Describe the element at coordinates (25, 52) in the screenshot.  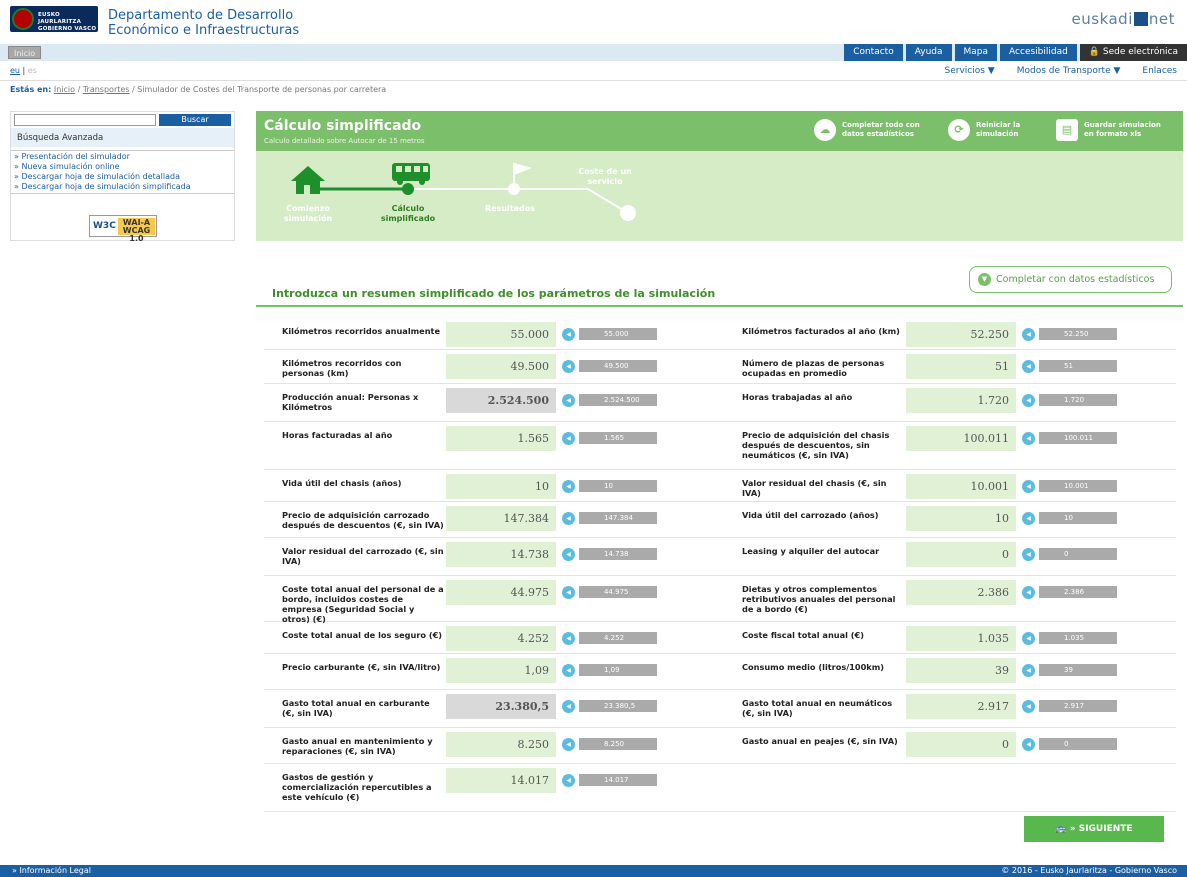
I see `inicio-button: Inicio` at that location.